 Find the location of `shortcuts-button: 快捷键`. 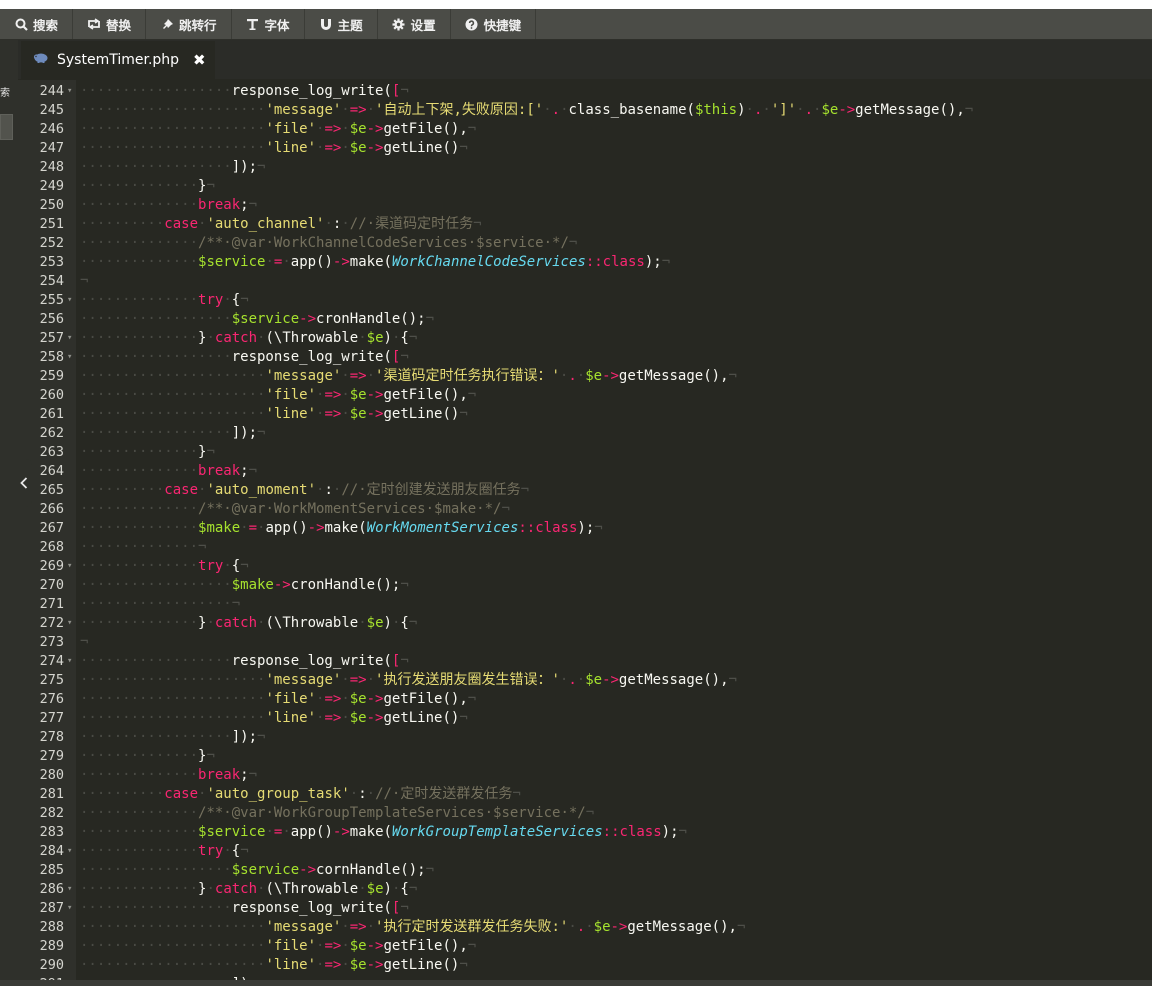

shortcuts-button: 快捷键 is located at coordinates (494, 24).